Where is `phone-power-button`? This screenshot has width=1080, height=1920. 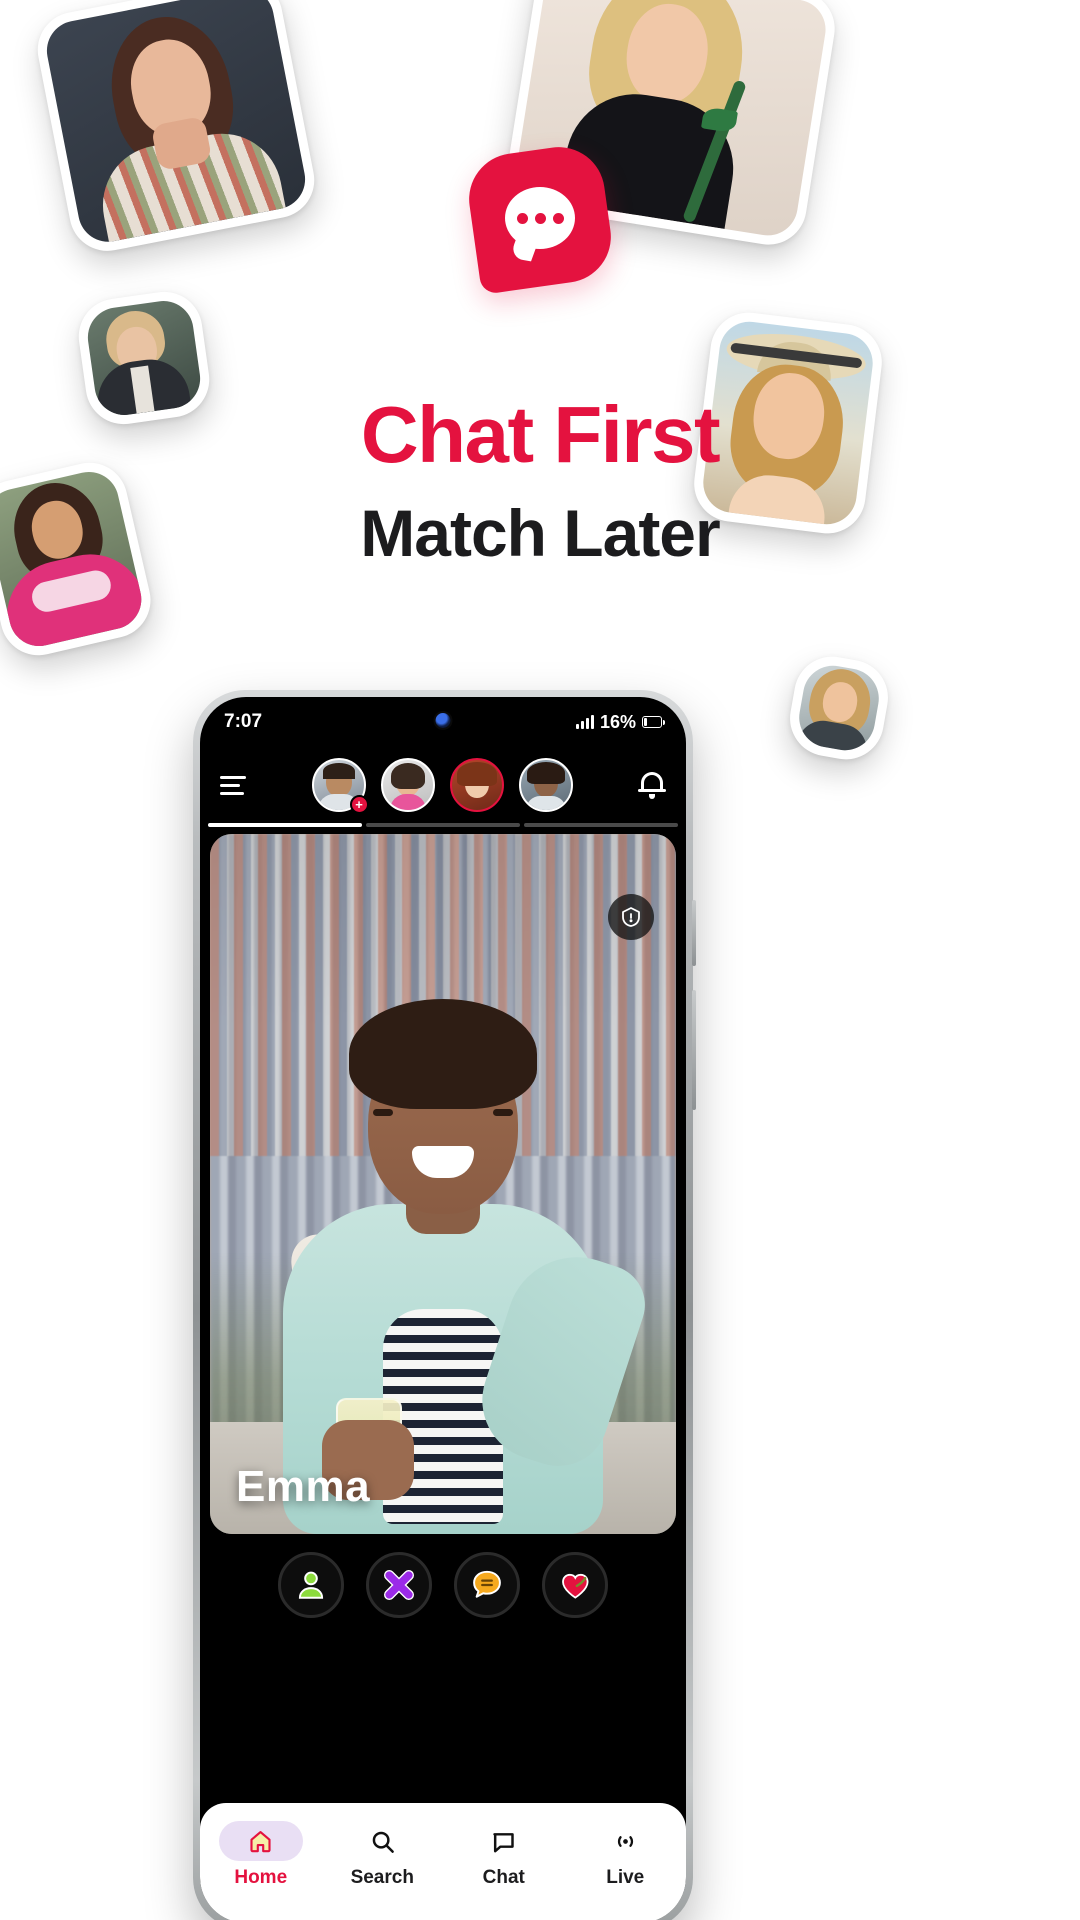 phone-power-button is located at coordinates (694, 1050).